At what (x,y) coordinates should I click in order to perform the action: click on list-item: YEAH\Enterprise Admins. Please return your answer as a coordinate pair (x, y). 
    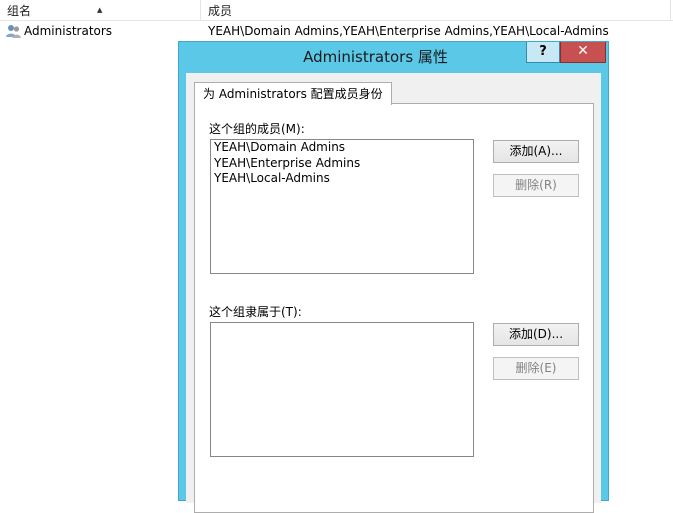
    Looking at the image, I should click on (342, 164).